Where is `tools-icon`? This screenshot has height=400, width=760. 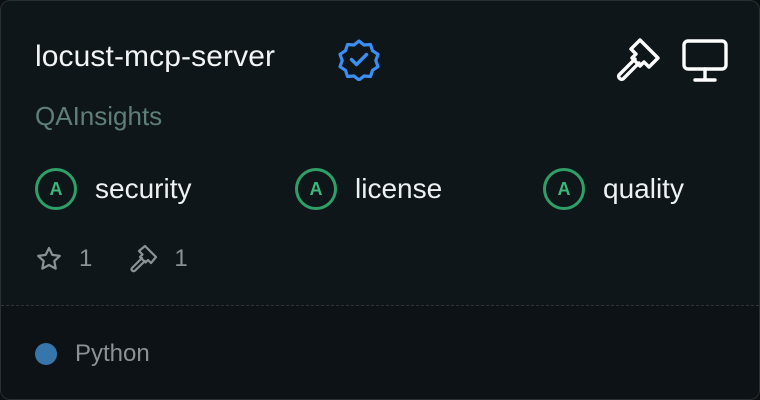 tools-icon is located at coordinates (638, 59).